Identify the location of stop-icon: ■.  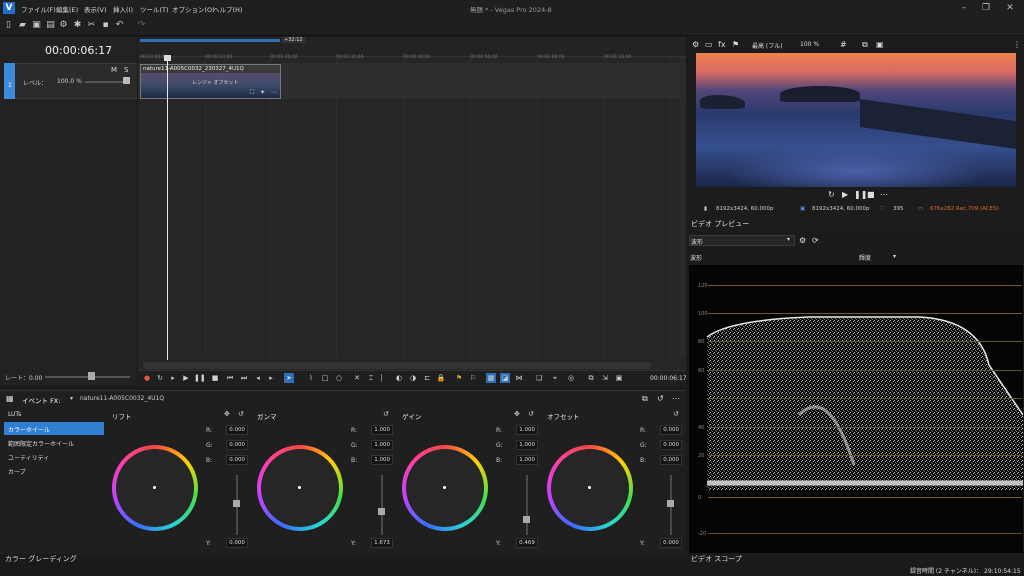
(215, 378).